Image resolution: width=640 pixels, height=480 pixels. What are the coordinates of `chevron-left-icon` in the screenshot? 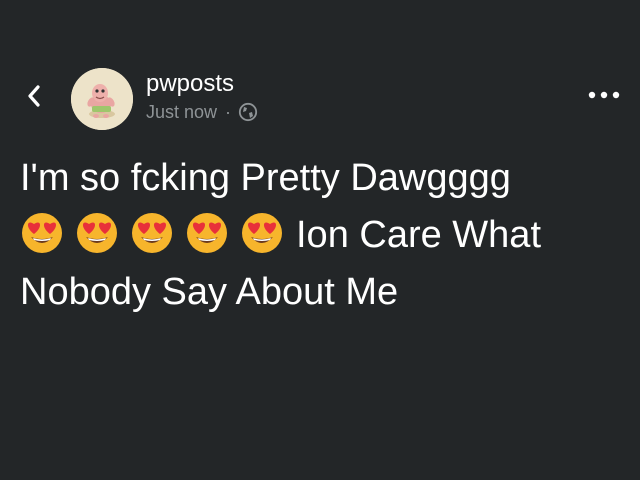 It's located at (34, 96).